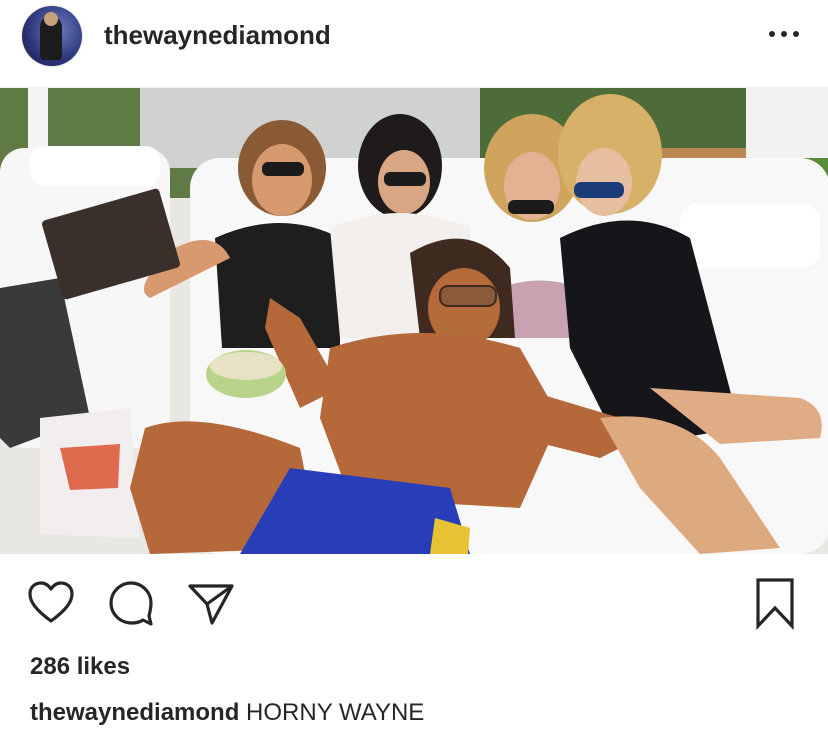 The image size is (828, 735). I want to click on avatar, so click(52, 36).